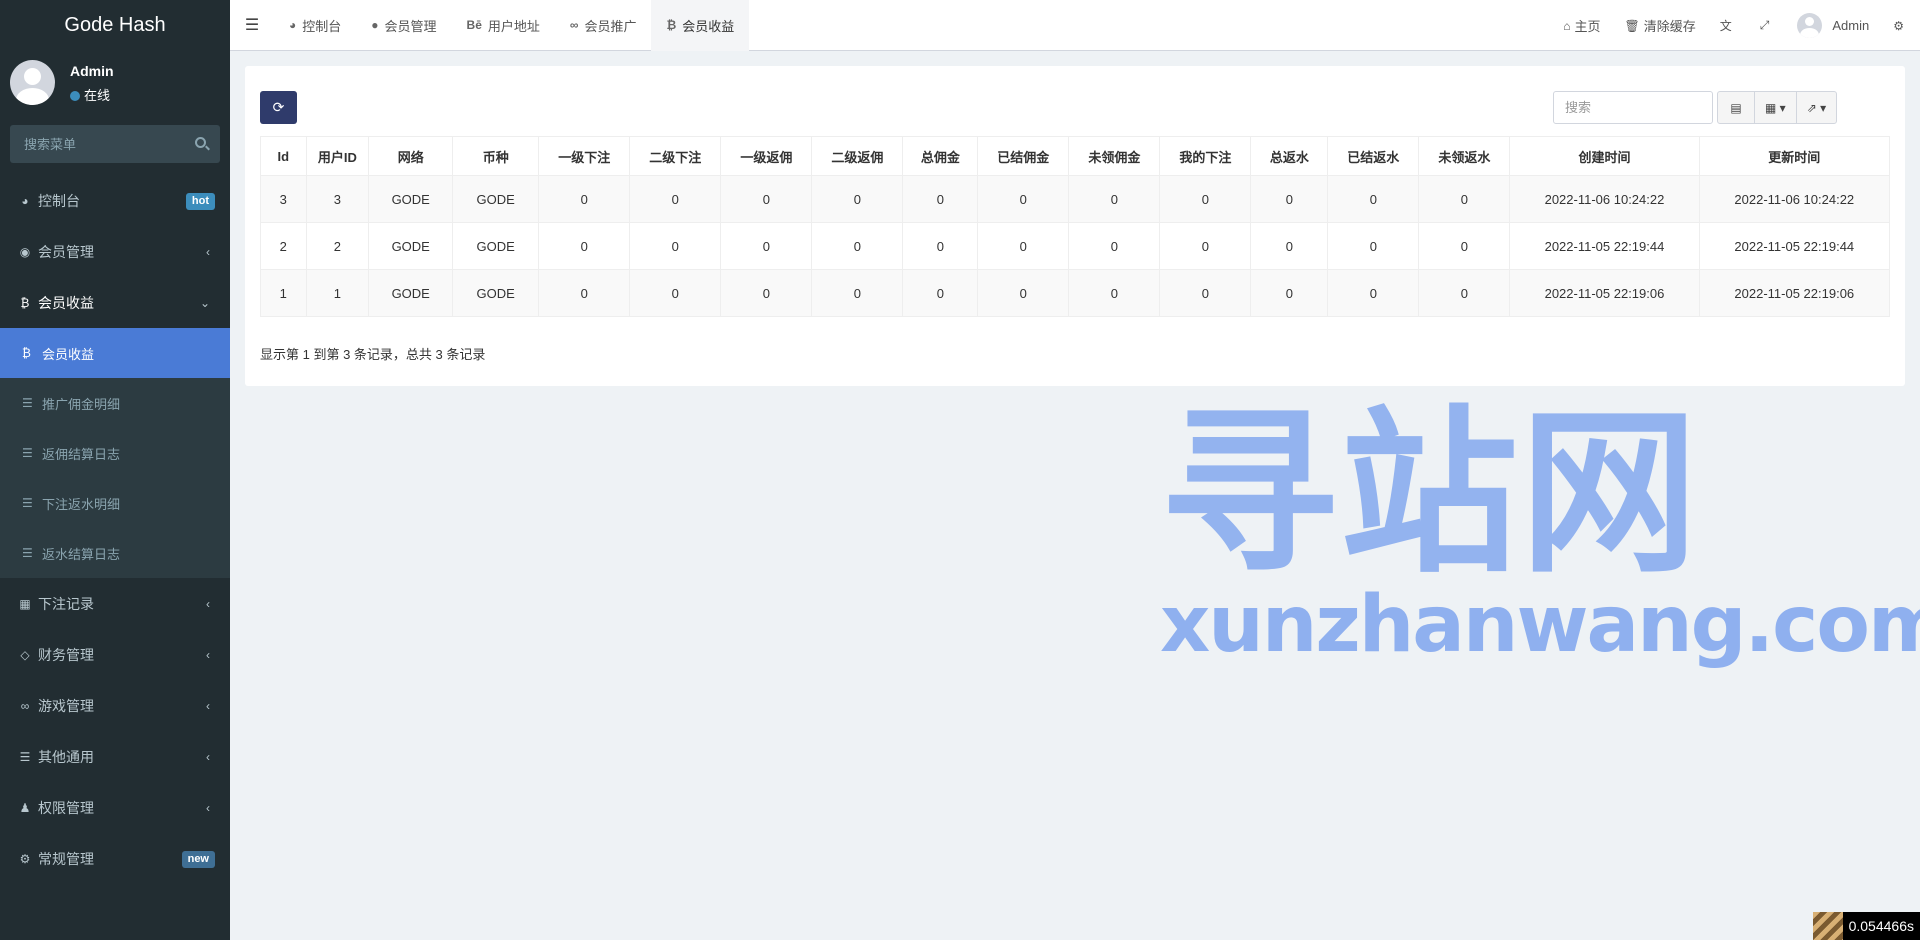 Image resolution: width=1920 pixels, height=940 pixels. Describe the element at coordinates (1833, 25) in the screenshot. I see `user-menu: Admin` at that location.